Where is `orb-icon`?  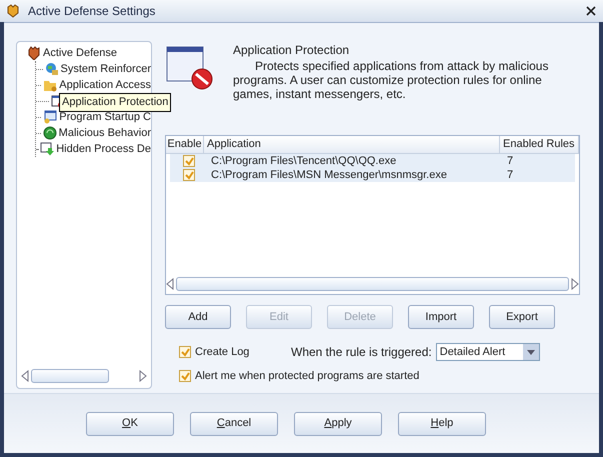
orb-icon is located at coordinates (49, 133).